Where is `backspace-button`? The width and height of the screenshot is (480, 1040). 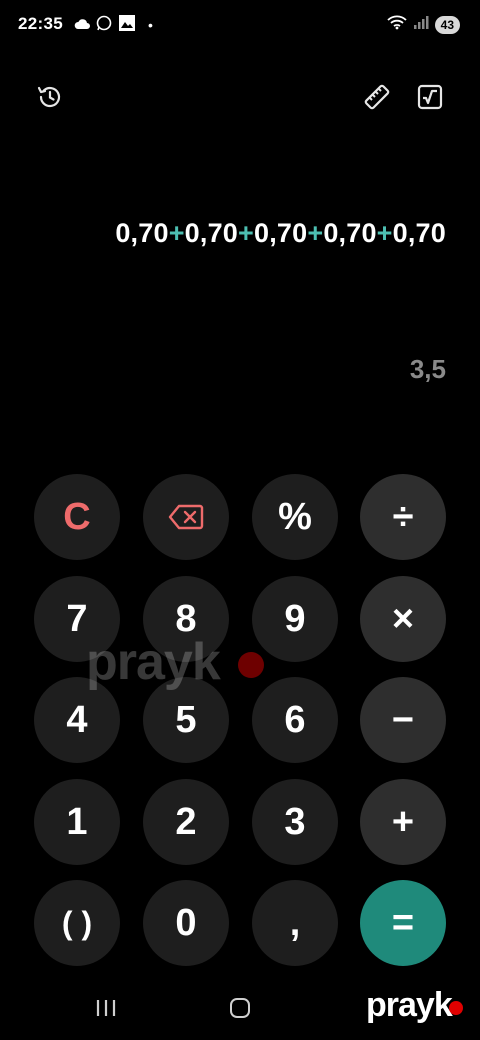
backspace-button is located at coordinates (186, 517).